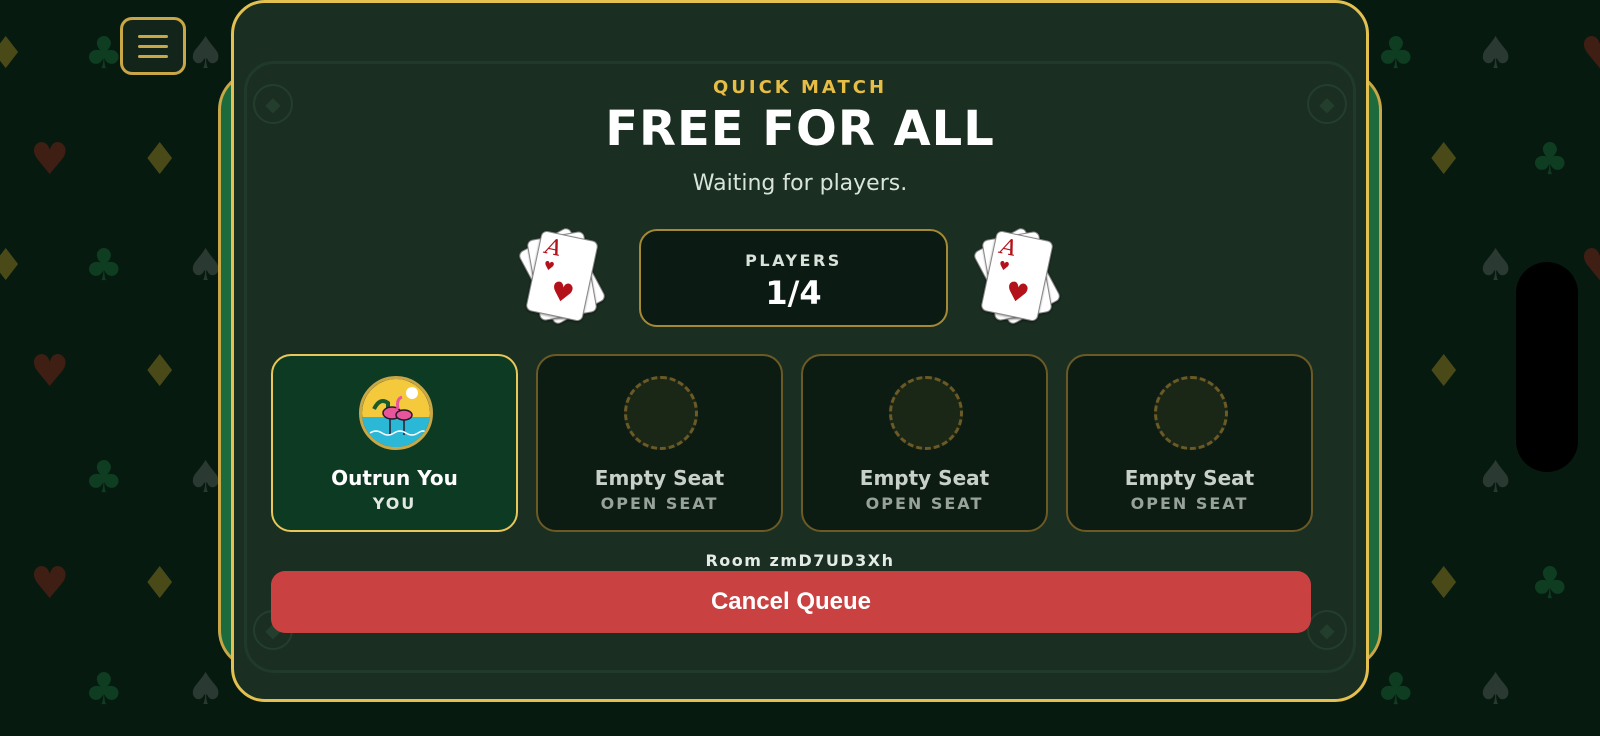 The image size is (1600, 736). What do you see at coordinates (1547, 367) in the screenshot?
I see `side-handle` at bounding box center [1547, 367].